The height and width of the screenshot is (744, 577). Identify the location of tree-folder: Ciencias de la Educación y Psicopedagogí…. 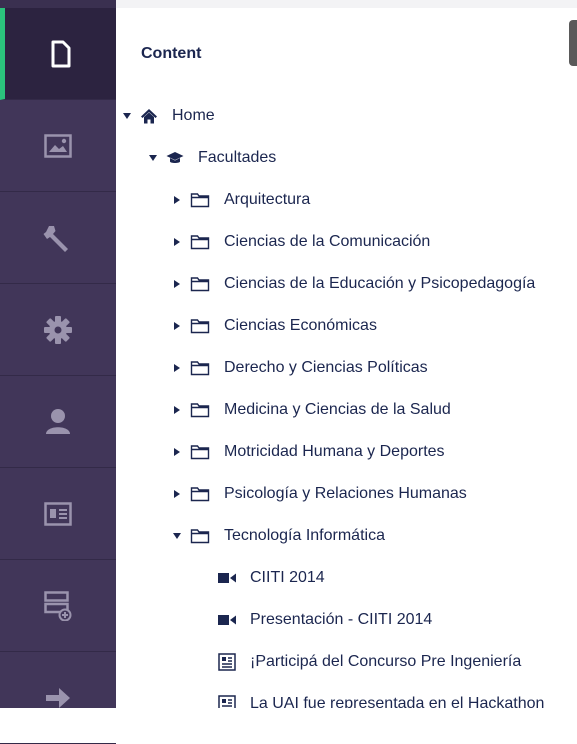
(353, 284).